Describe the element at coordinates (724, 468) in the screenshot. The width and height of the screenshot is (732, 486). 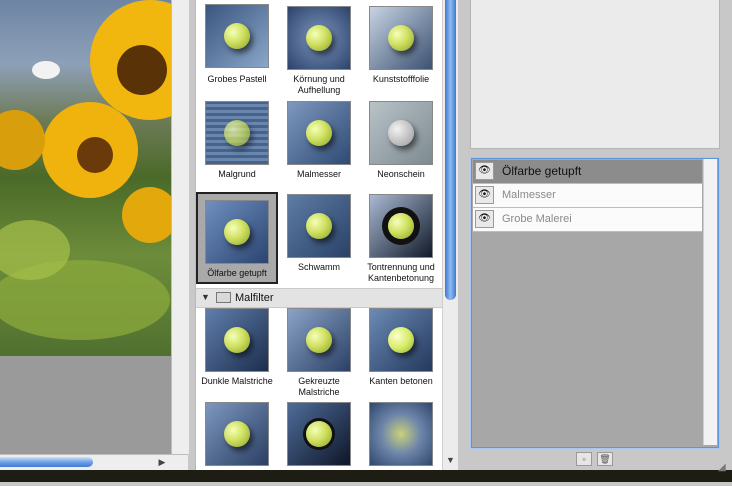
I see `resize-grip-icon: ◢` at that location.